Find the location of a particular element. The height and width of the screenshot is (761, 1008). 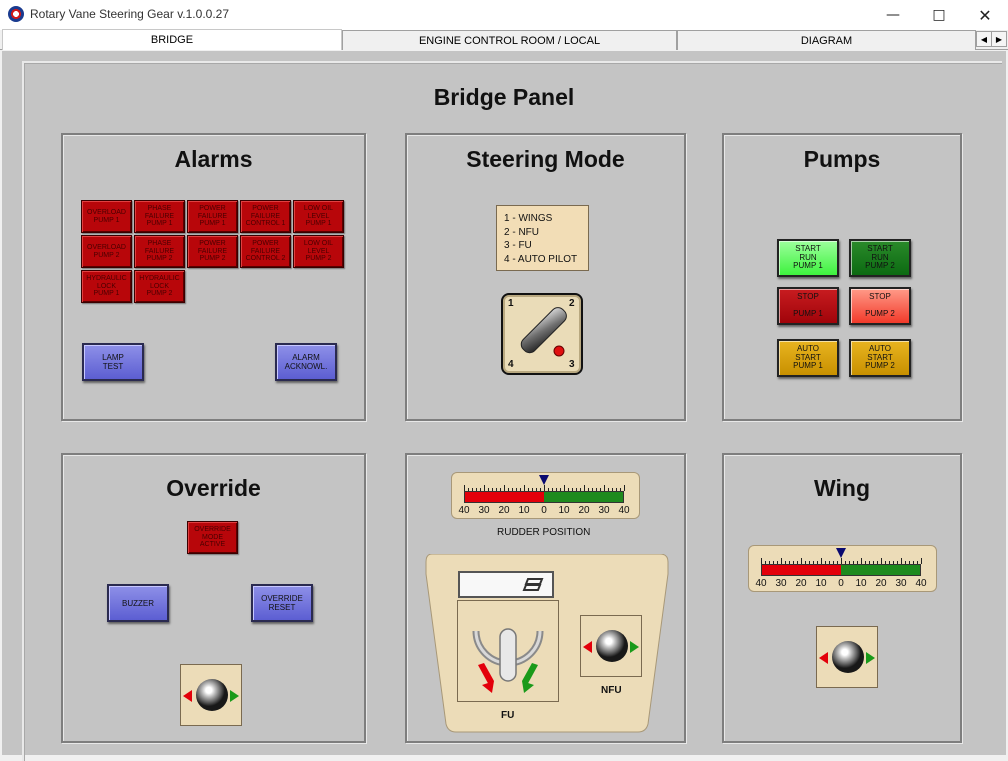

alarms-title: Alarms is located at coordinates (213, 159).